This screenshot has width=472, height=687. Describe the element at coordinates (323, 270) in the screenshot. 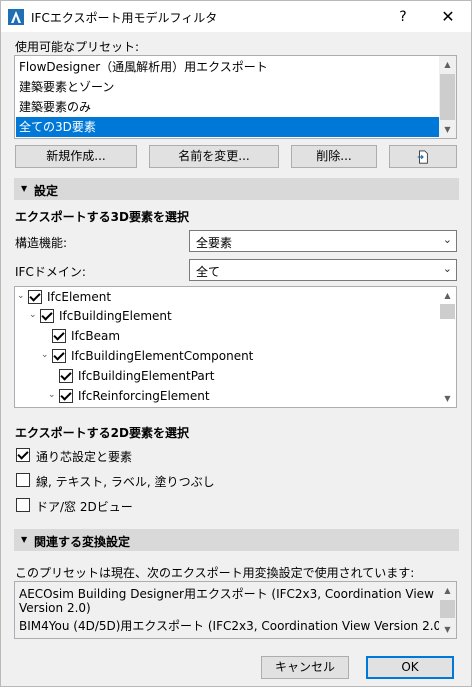

I see `ifc-domain-dropdown: 全て ⌄` at that location.